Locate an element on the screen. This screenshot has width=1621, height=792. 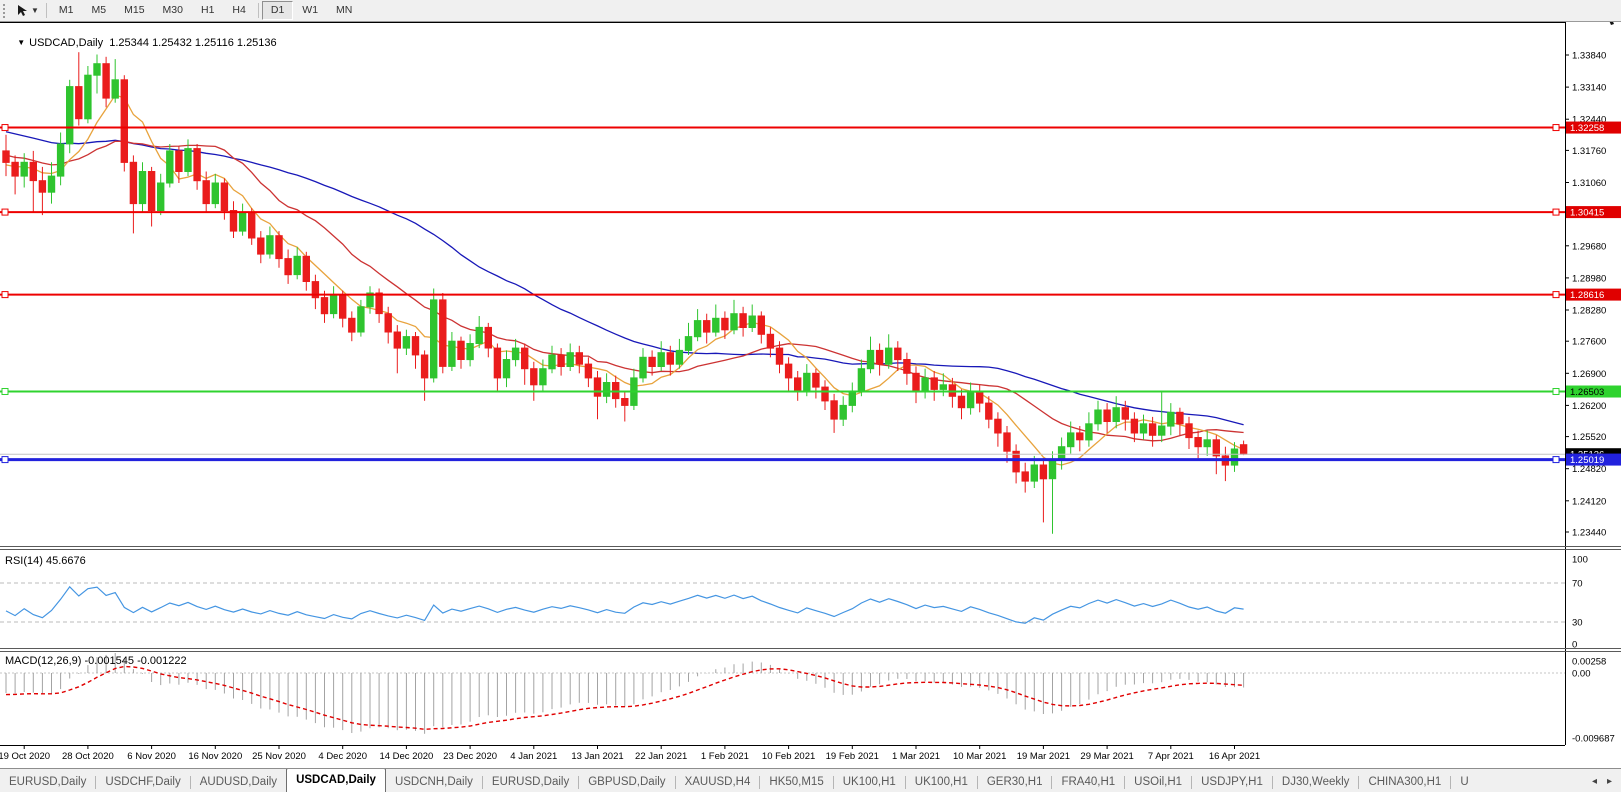
tab-scroll-arrows: ◂ ▸ is located at coordinates (1602, 780).